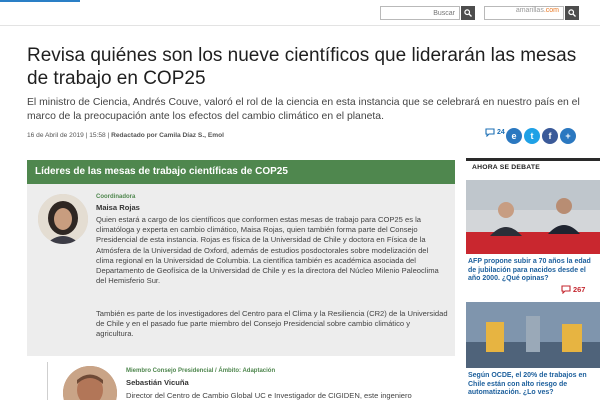 The width and height of the screenshot is (600, 400). I want to click on more-share-button: +, so click(568, 136).